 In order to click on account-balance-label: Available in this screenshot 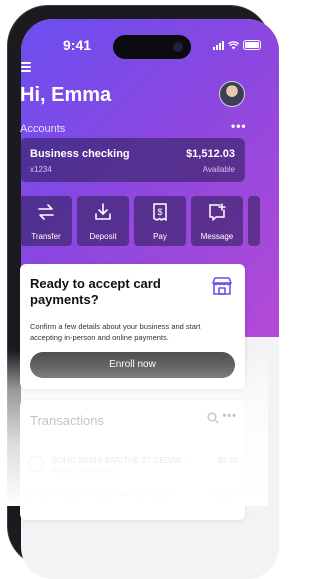, I will do `click(218, 169)`.